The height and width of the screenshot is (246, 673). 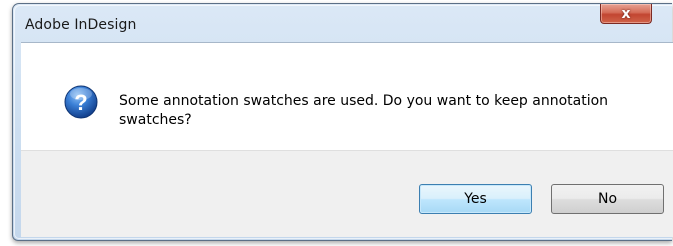 I want to click on question-icon: ?, so click(x=81, y=102).